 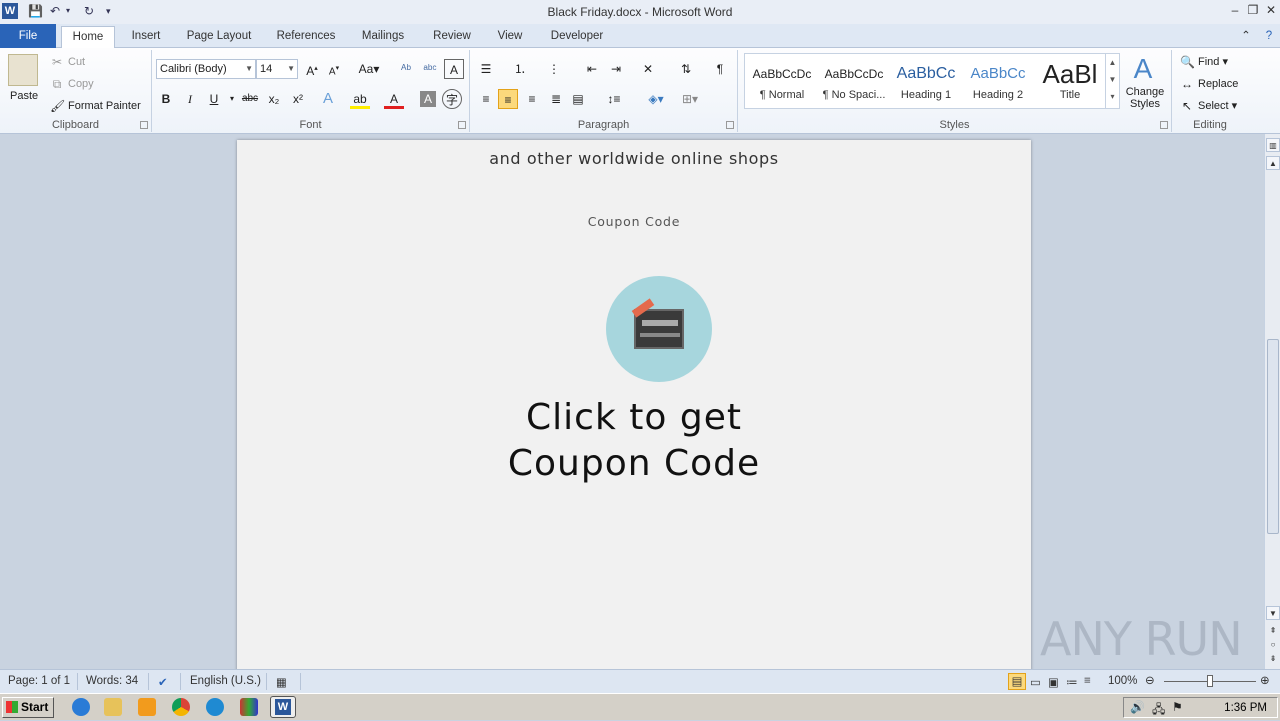 What do you see at coordinates (1137, 707) in the screenshot?
I see `volume-icon: 🔊` at bounding box center [1137, 707].